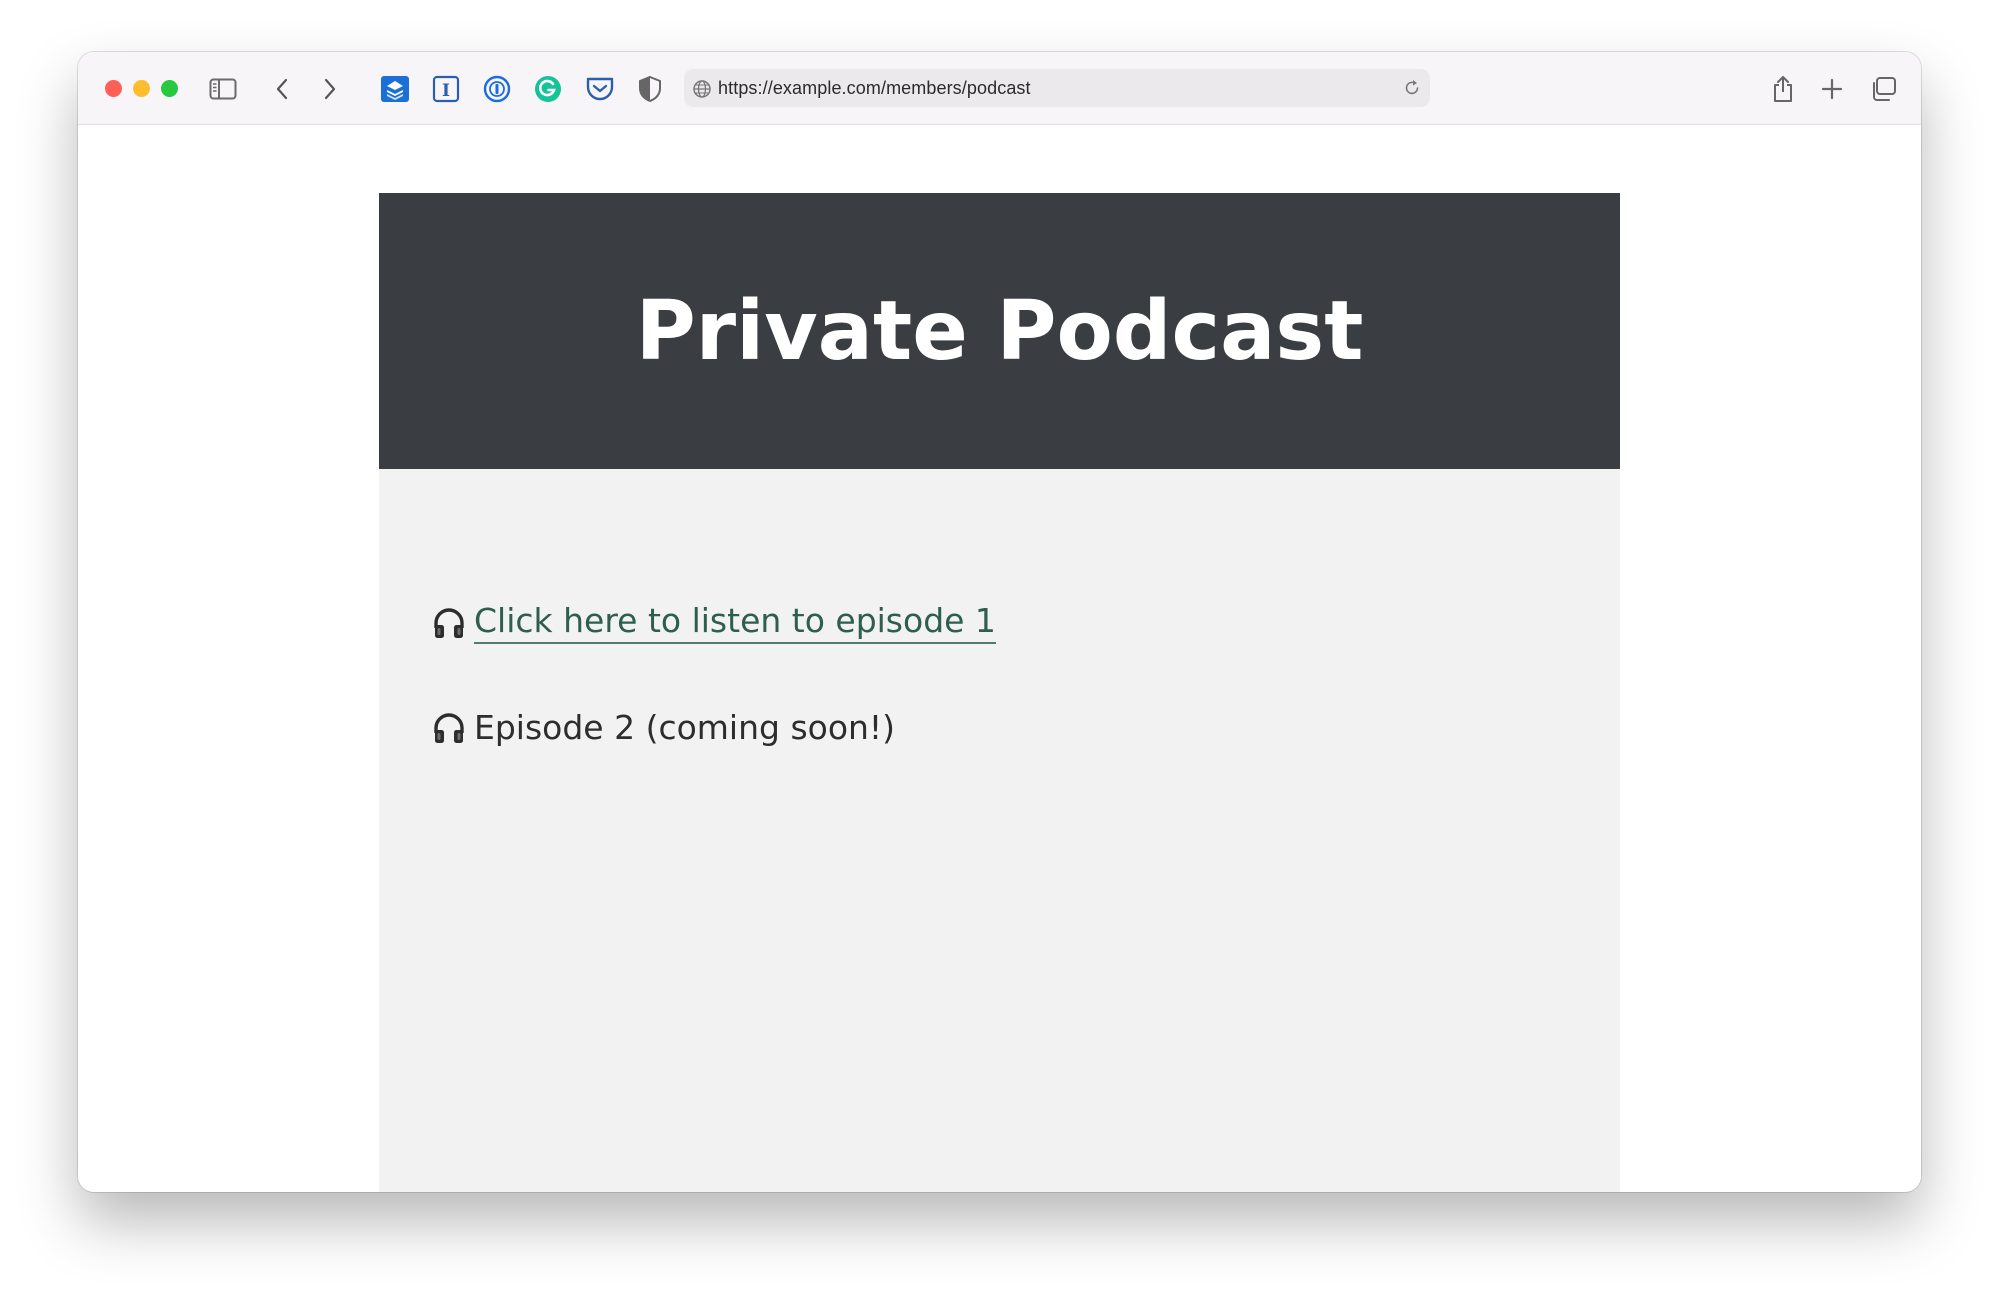 This screenshot has width=1999, height=1295. I want to click on instapaper-icon: I, so click(446, 89).